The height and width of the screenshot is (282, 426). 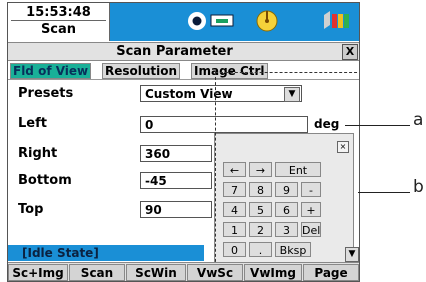 I want to click on top-label: Top, so click(x=31, y=209).